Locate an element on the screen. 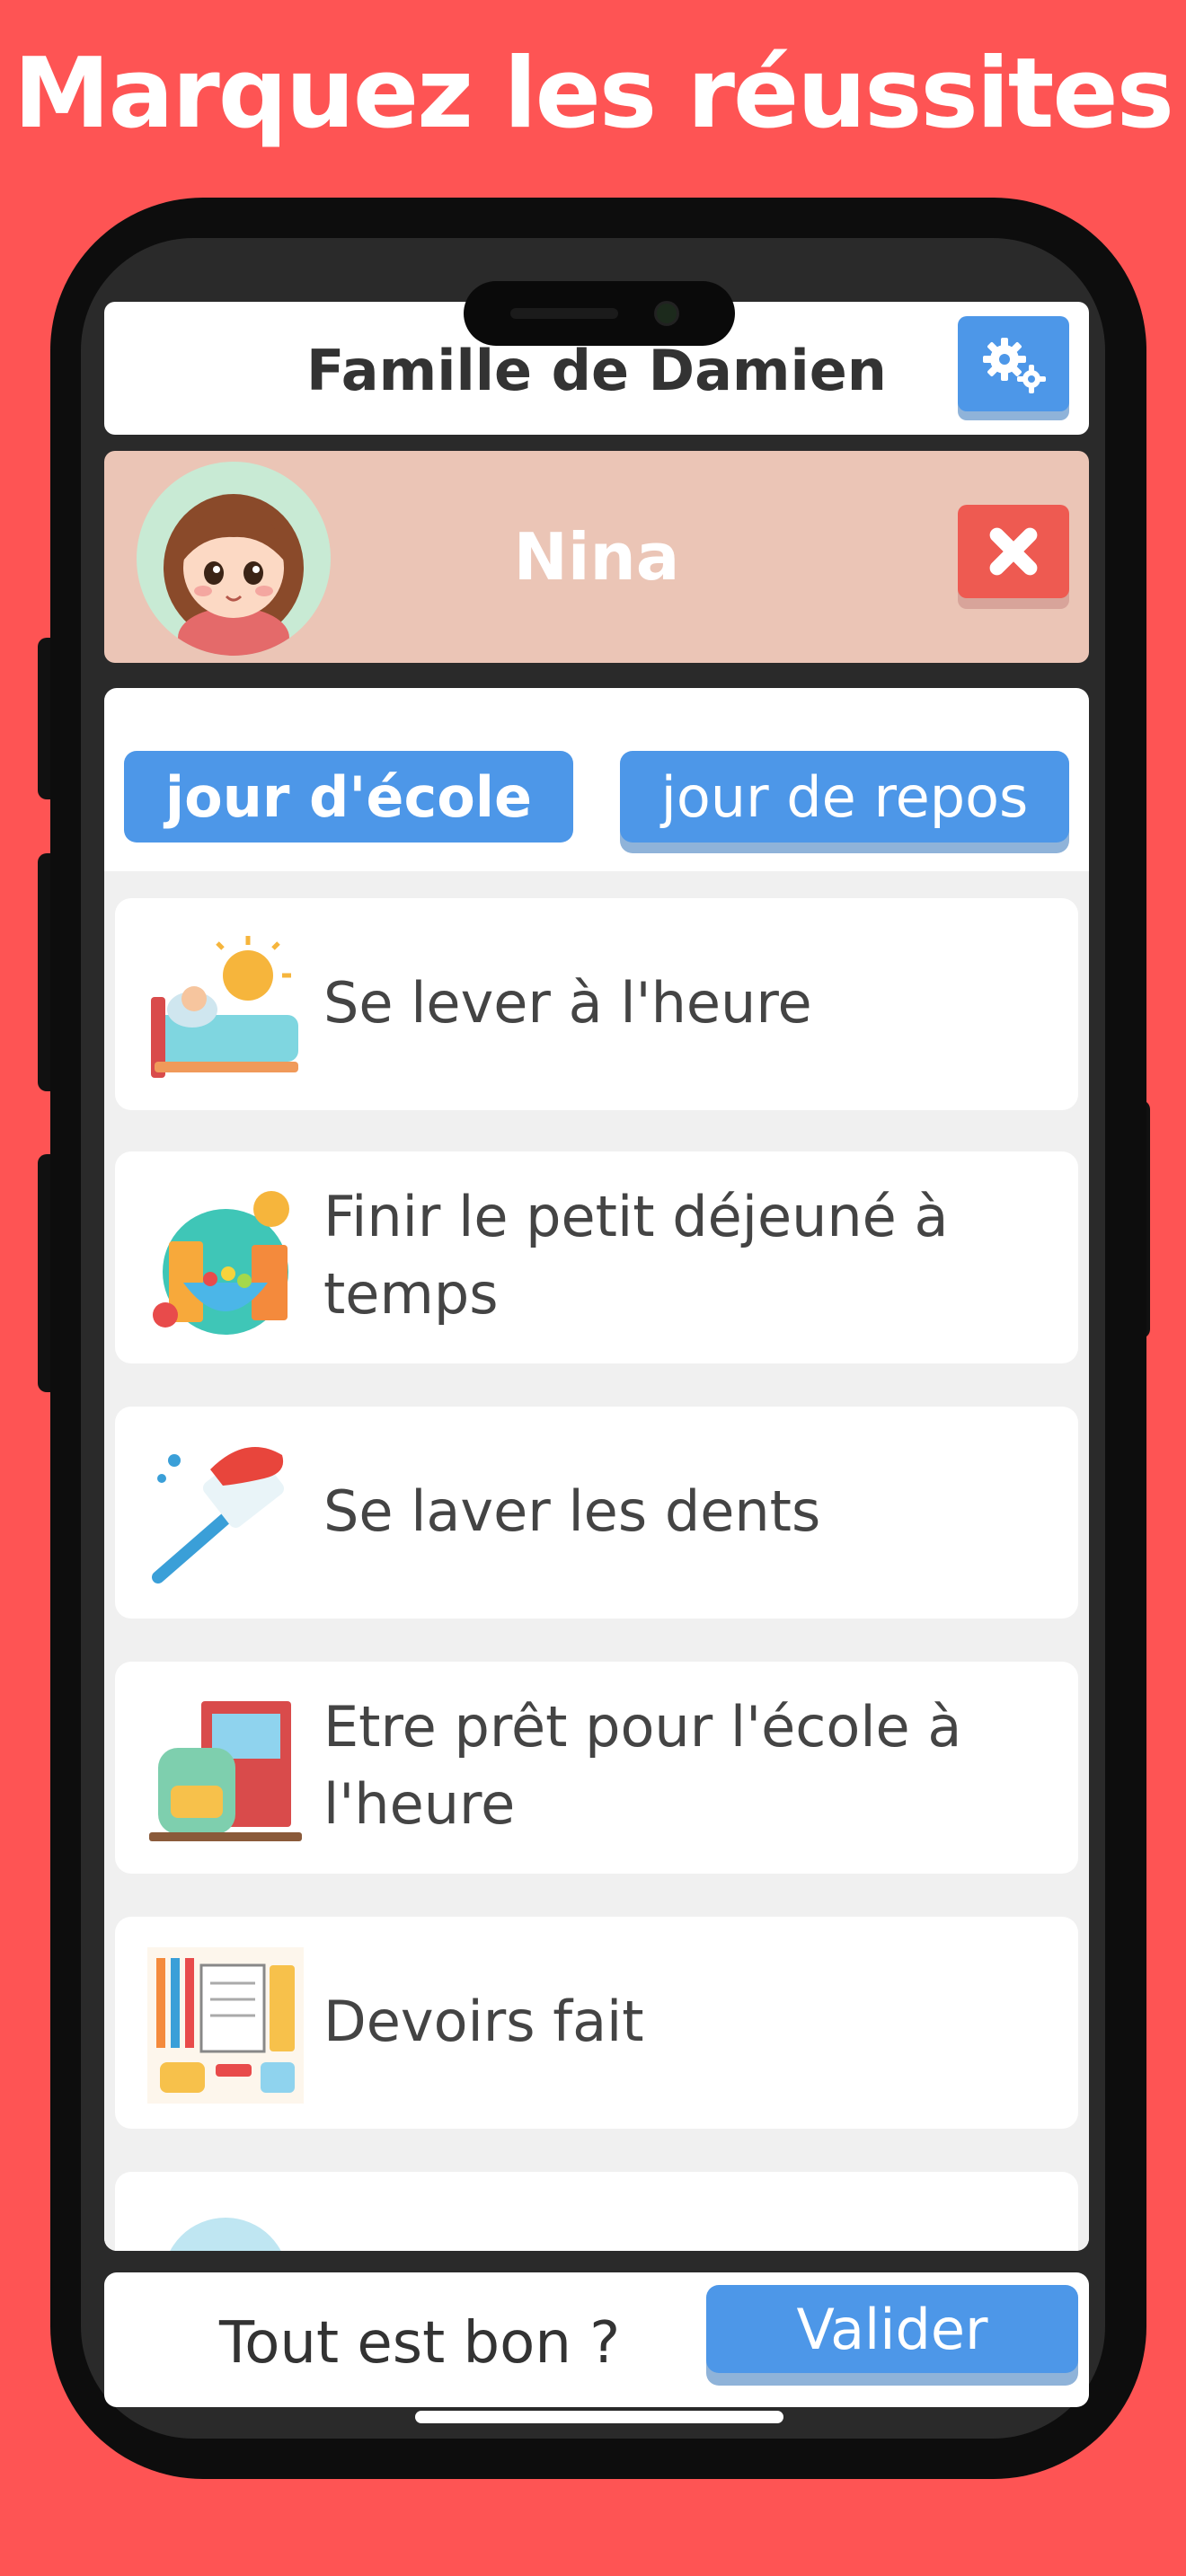 The height and width of the screenshot is (2576, 1186). confirmation-question: Tout est bon ? is located at coordinates (420, 2343).